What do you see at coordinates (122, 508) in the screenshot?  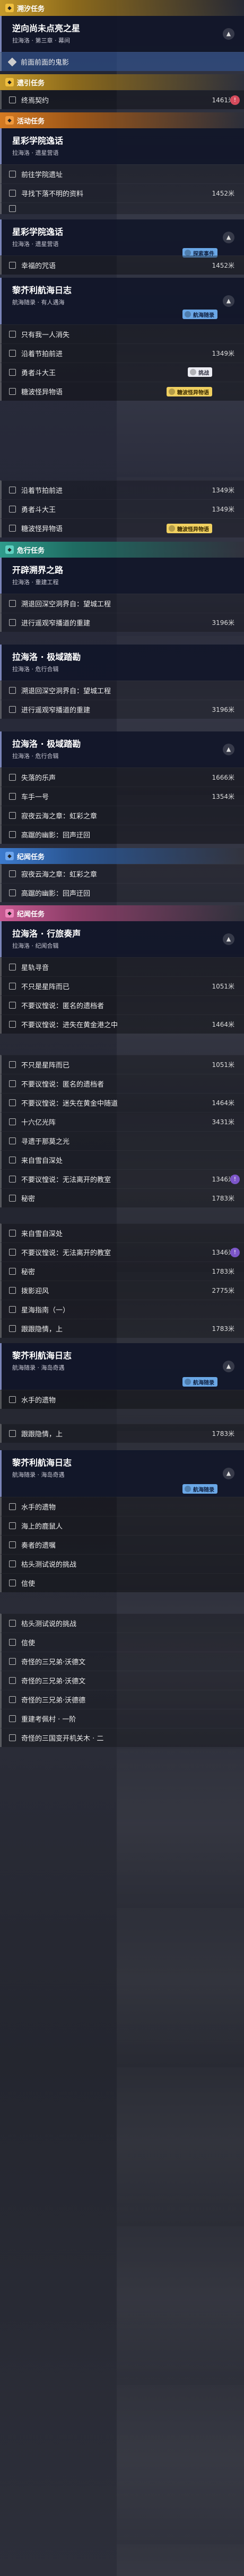 I see `quest-objective: 勇者斗大王 1349米` at bounding box center [122, 508].